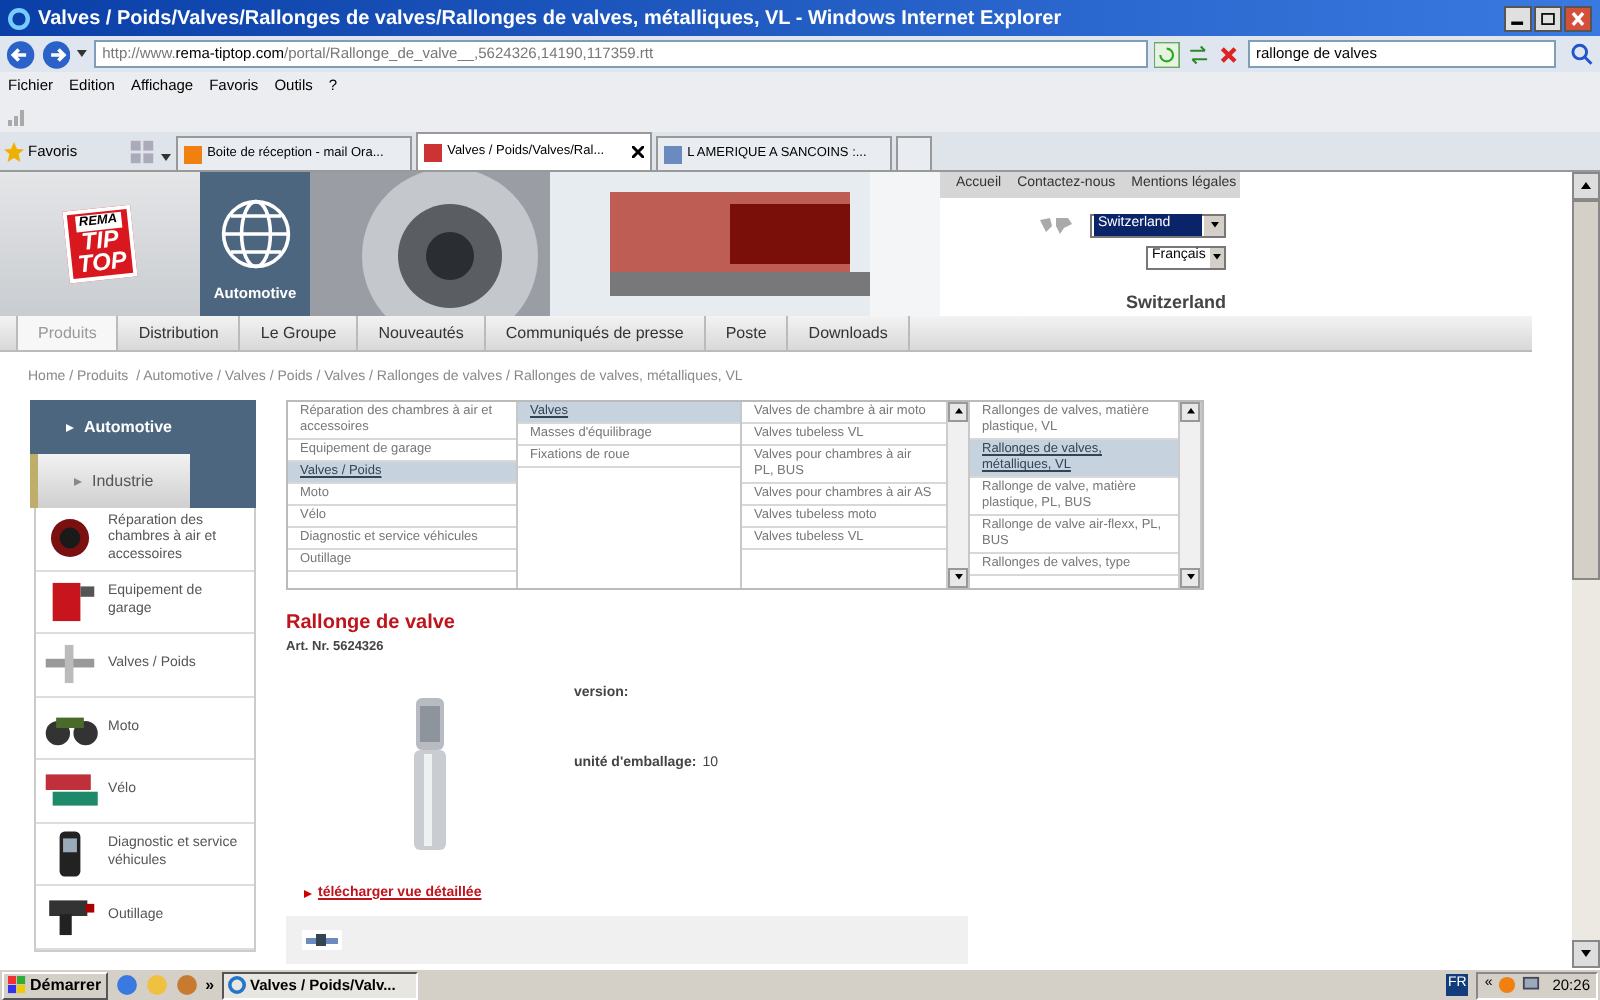 Image resolution: width=1600 pixels, height=1000 pixels. Describe the element at coordinates (1229, 54) in the screenshot. I see `stop-icon` at that location.